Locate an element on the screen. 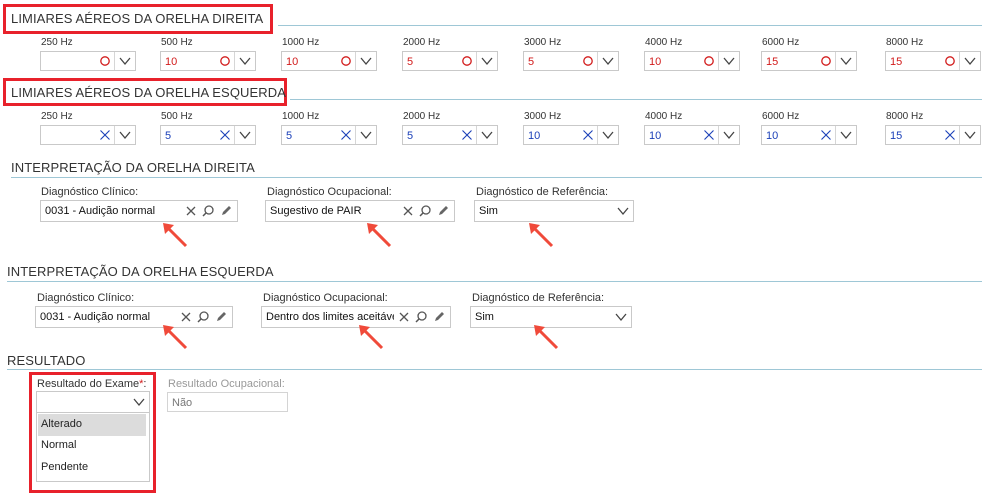 The height and width of the screenshot is (497, 986). frequency-label: 2000 Hz is located at coordinates (422, 116).